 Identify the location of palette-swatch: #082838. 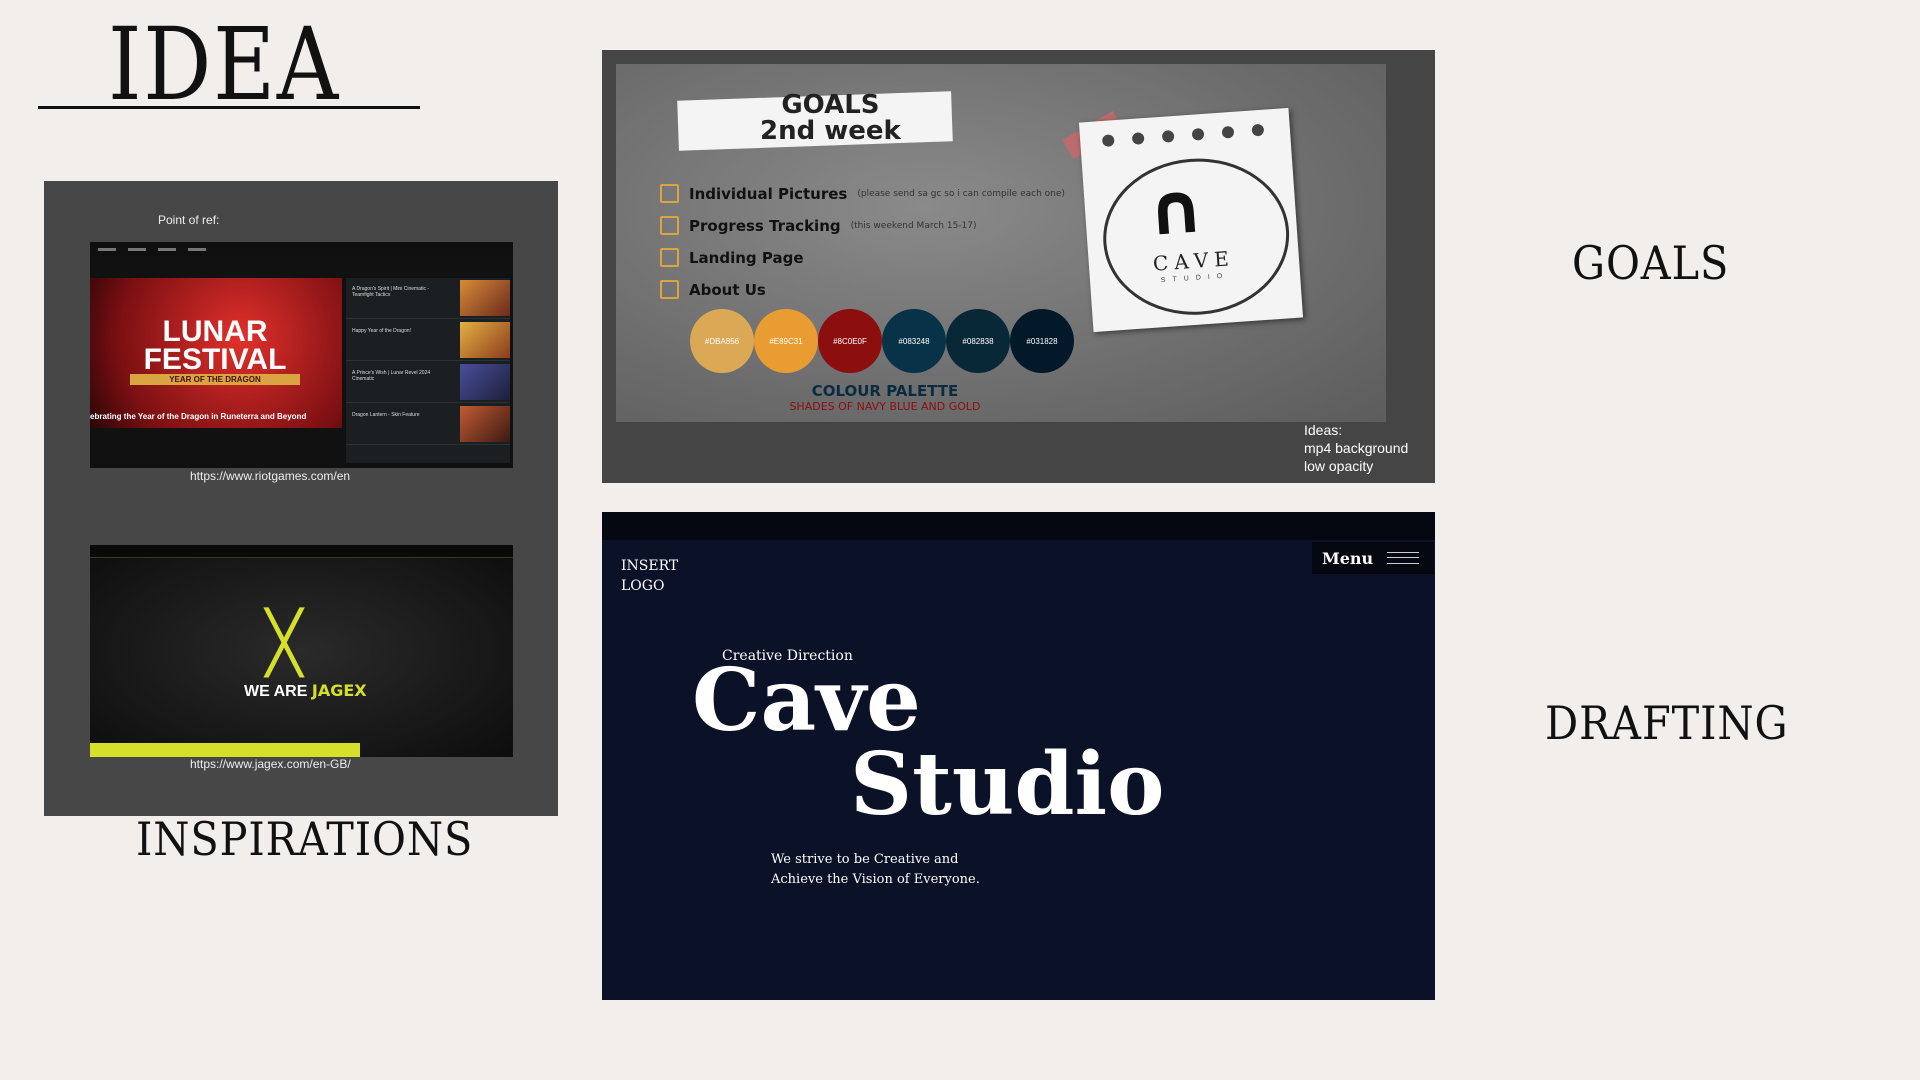
(978, 341).